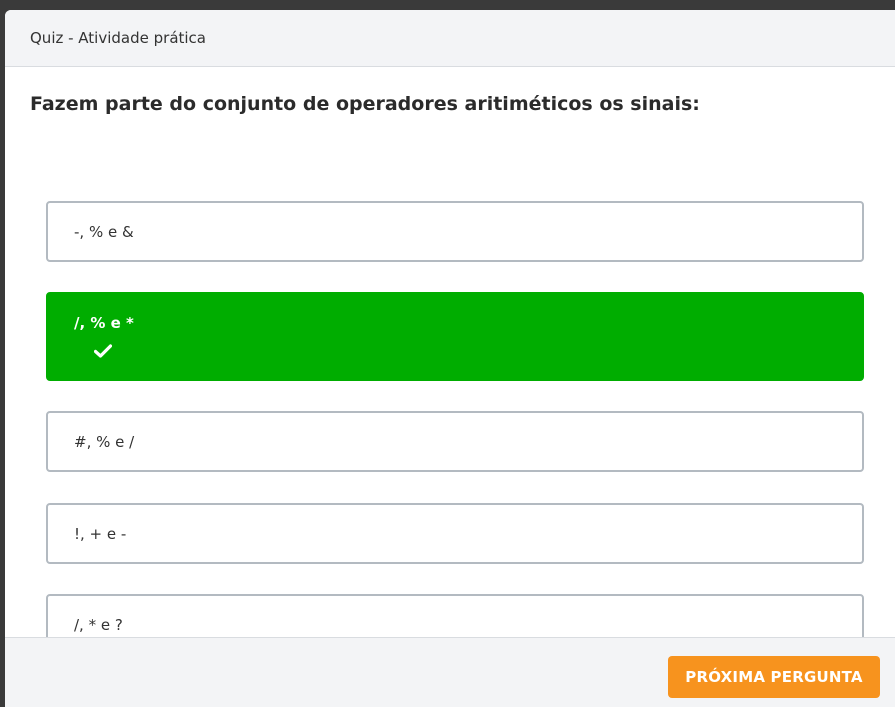  What do you see at coordinates (455, 336) in the screenshot?
I see `answer-option-2-correct: /, % e *` at bounding box center [455, 336].